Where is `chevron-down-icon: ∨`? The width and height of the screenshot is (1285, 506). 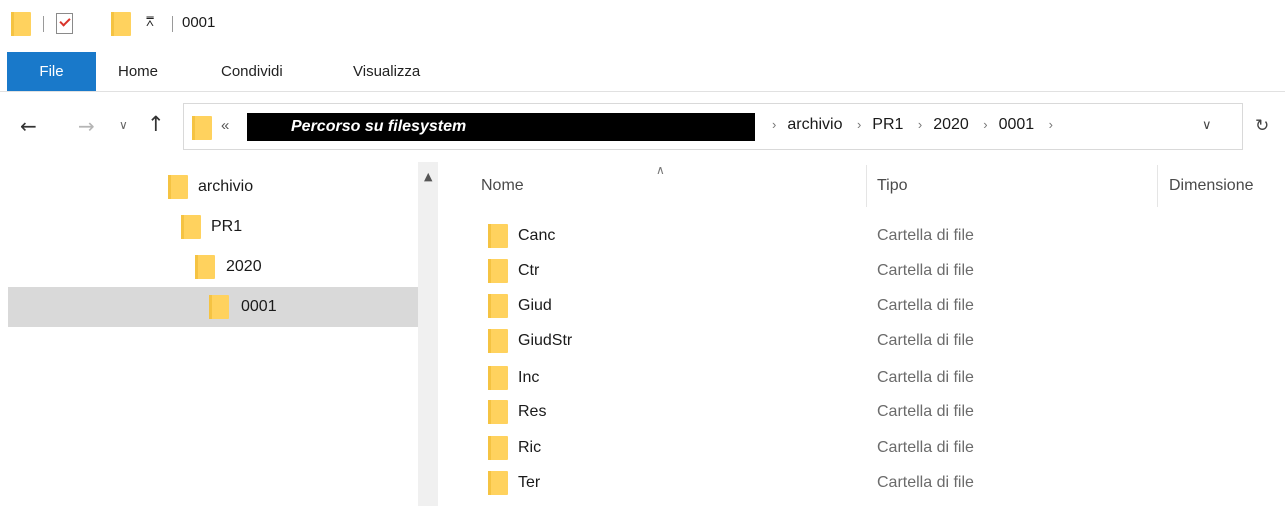 chevron-down-icon: ∨ is located at coordinates (123, 125).